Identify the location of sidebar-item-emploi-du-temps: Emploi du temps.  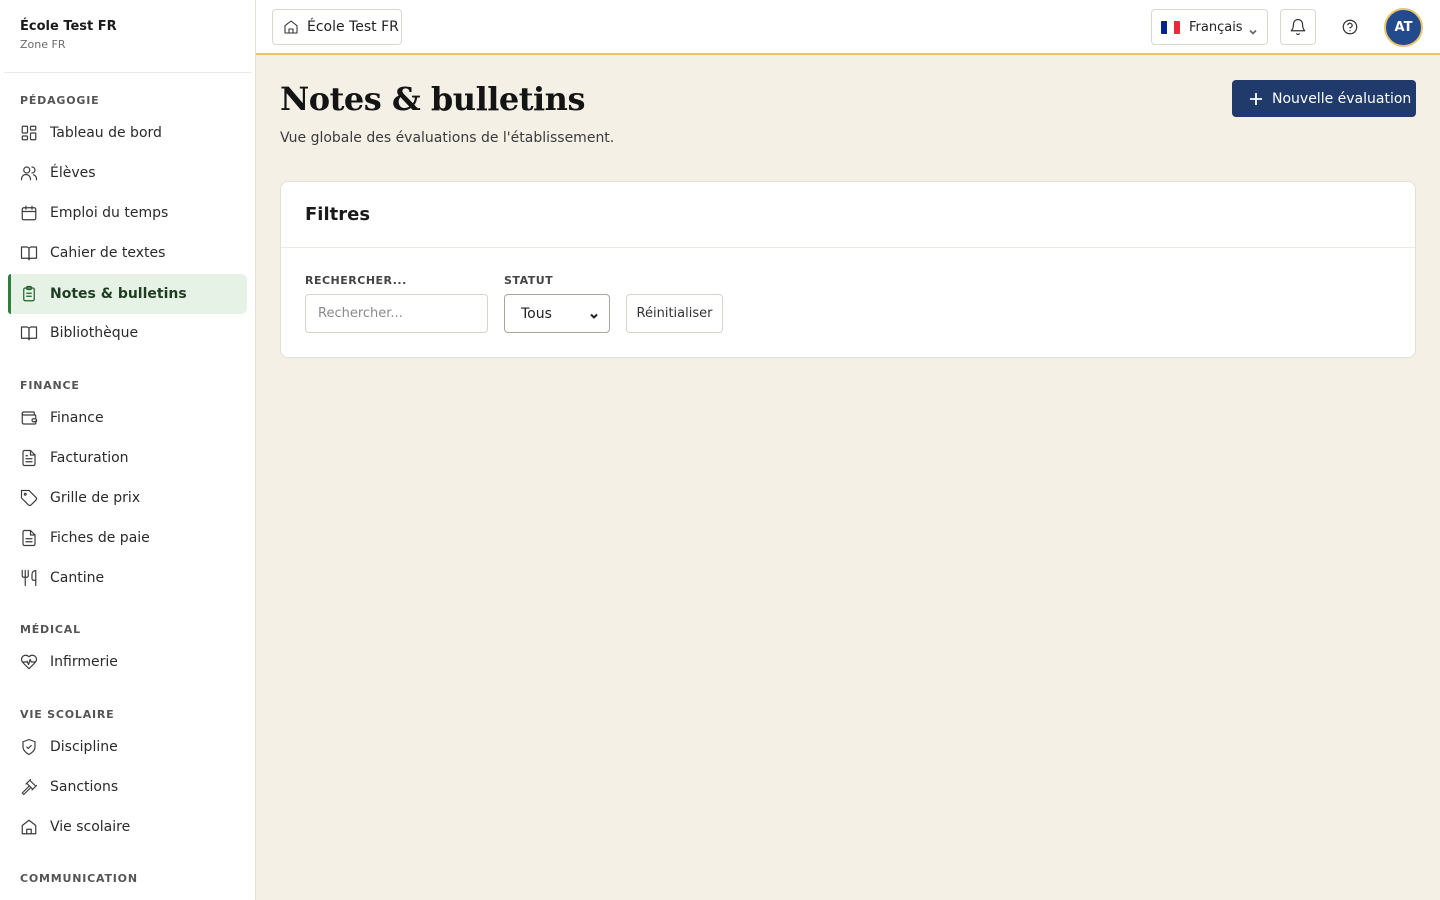
(127, 213).